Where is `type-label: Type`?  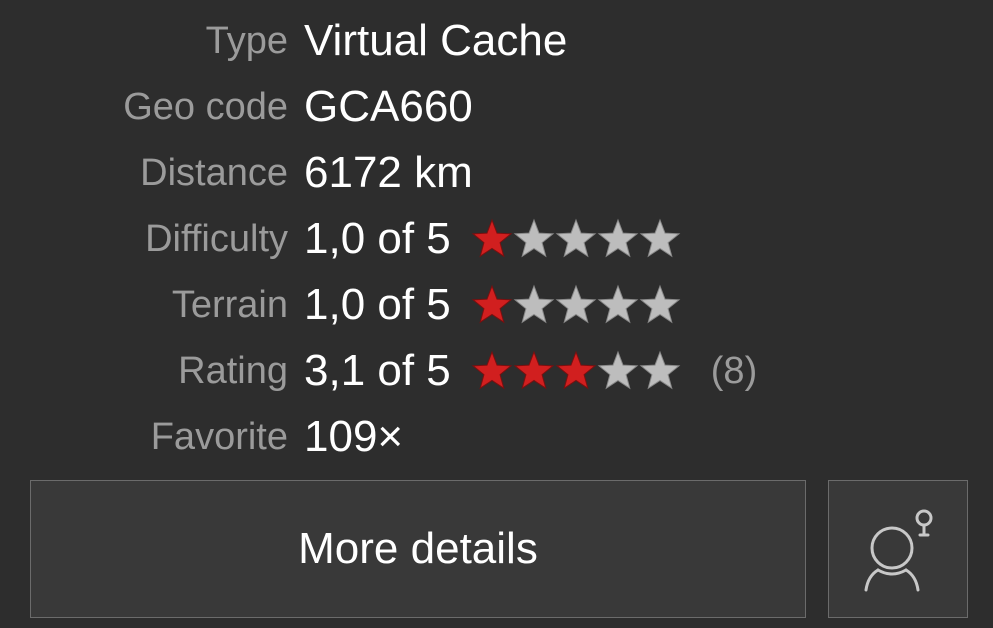
type-label: Type is located at coordinates (246, 40).